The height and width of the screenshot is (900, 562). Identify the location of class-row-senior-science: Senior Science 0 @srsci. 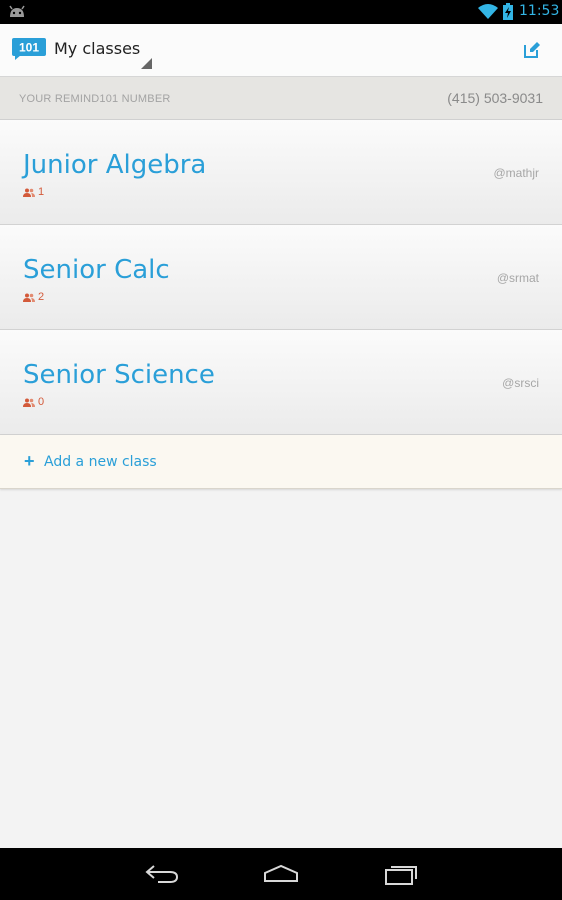
(281, 382).